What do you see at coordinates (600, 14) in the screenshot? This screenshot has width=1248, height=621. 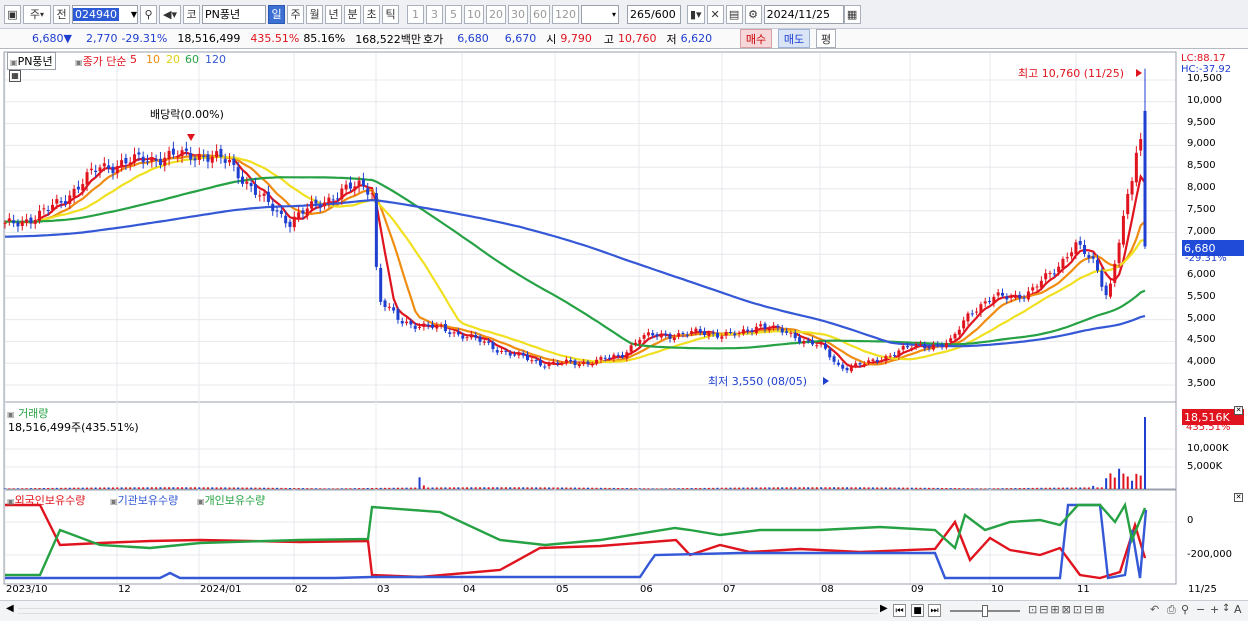 I see `custom-period-select: ▾` at bounding box center [600, 14].